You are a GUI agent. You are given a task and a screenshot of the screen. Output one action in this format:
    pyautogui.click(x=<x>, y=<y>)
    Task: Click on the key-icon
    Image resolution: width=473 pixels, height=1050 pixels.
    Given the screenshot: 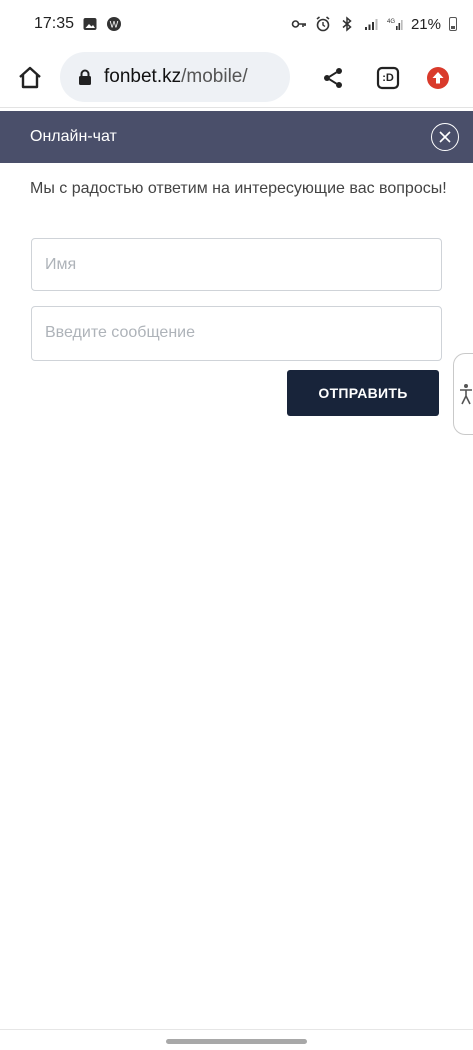 What is the action you would take?
    pyautogui.click(x=299, y=24)
    